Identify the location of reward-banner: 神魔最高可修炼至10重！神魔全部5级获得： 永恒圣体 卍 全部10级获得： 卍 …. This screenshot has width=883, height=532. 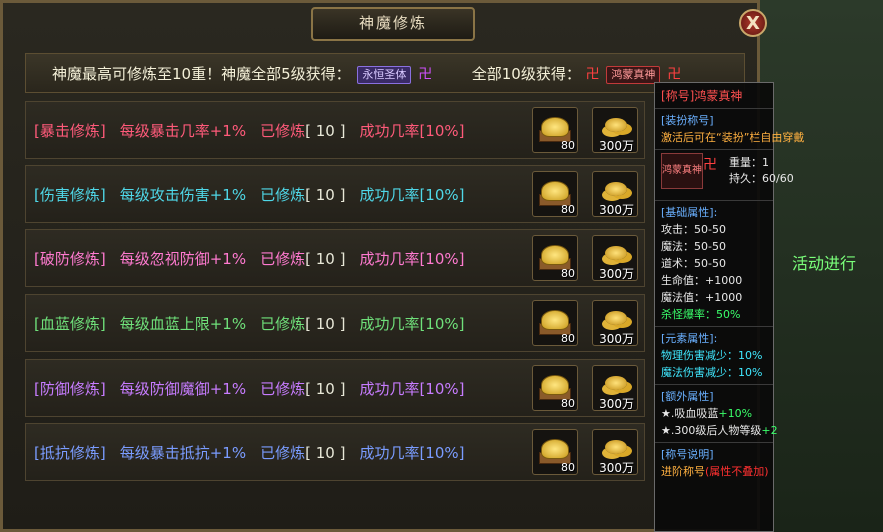
(385, 73).